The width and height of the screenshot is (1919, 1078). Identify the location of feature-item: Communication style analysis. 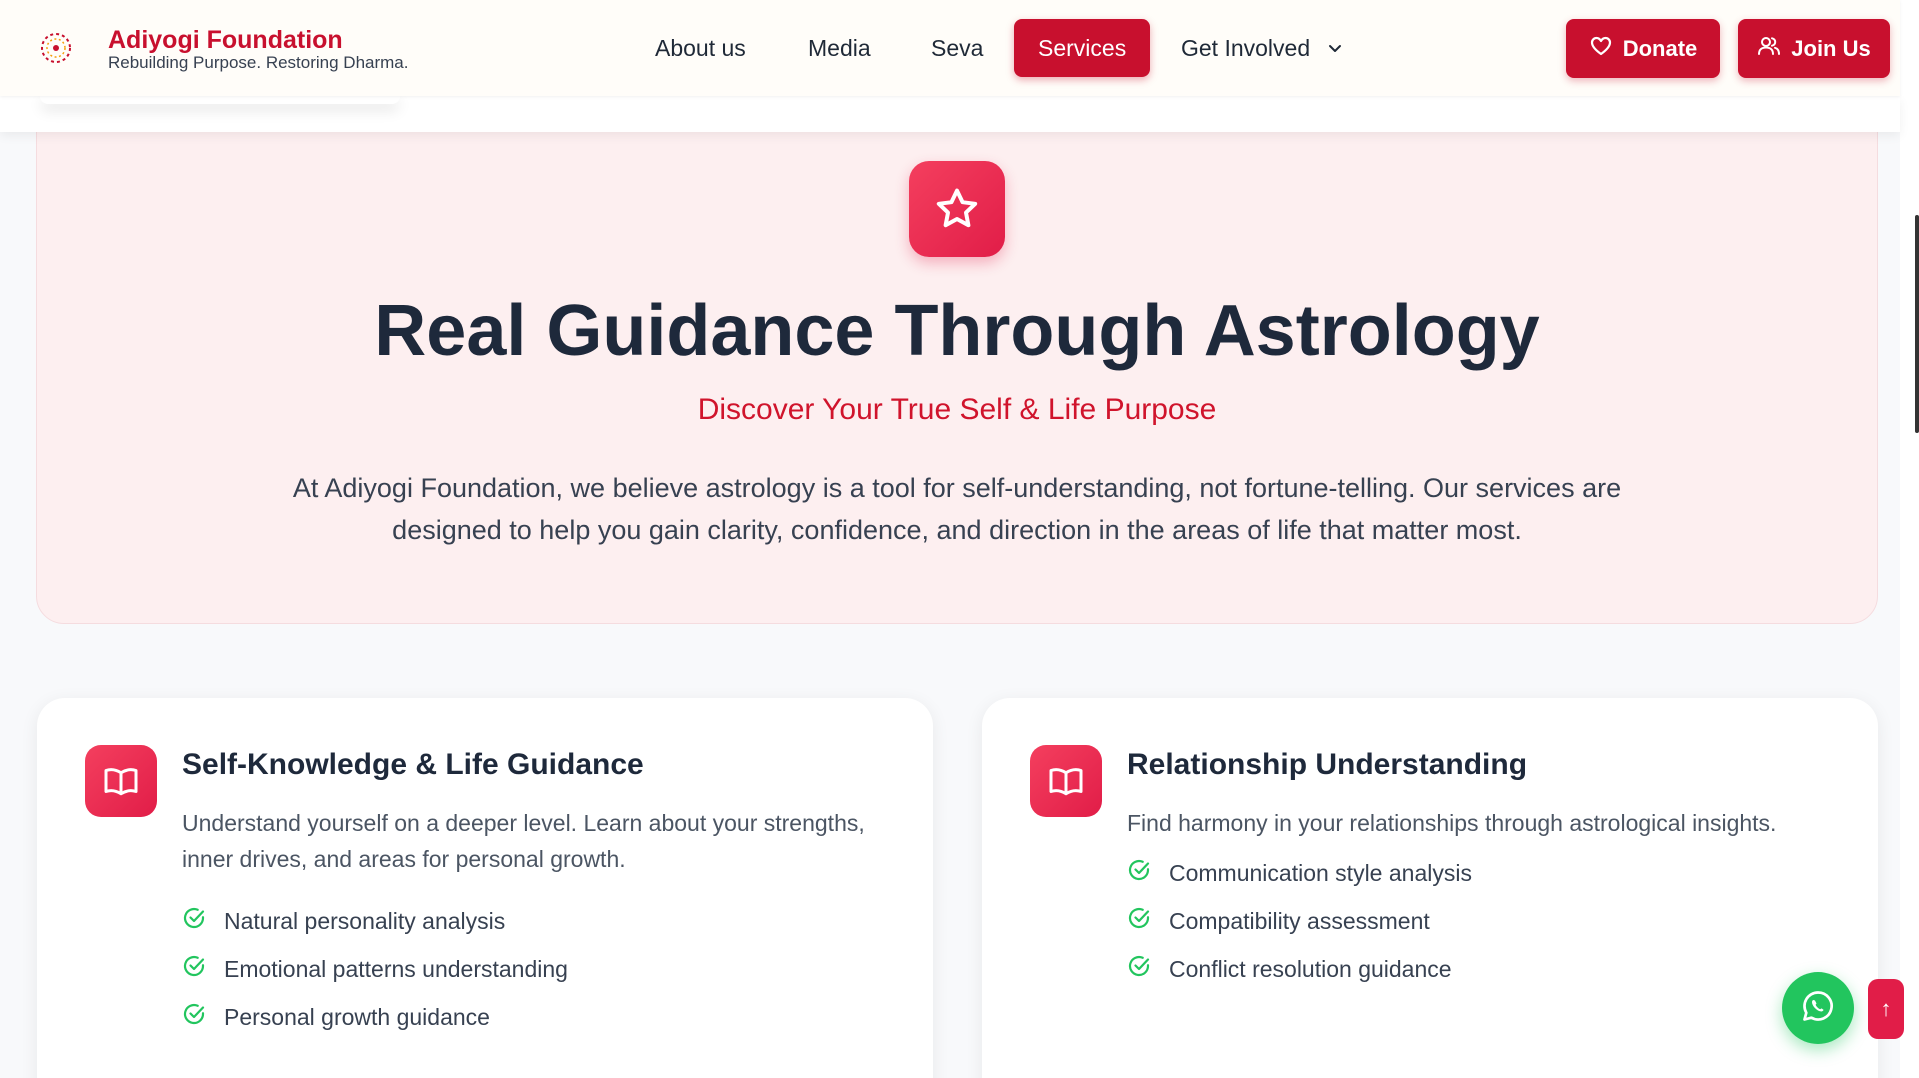
(1299, 873).